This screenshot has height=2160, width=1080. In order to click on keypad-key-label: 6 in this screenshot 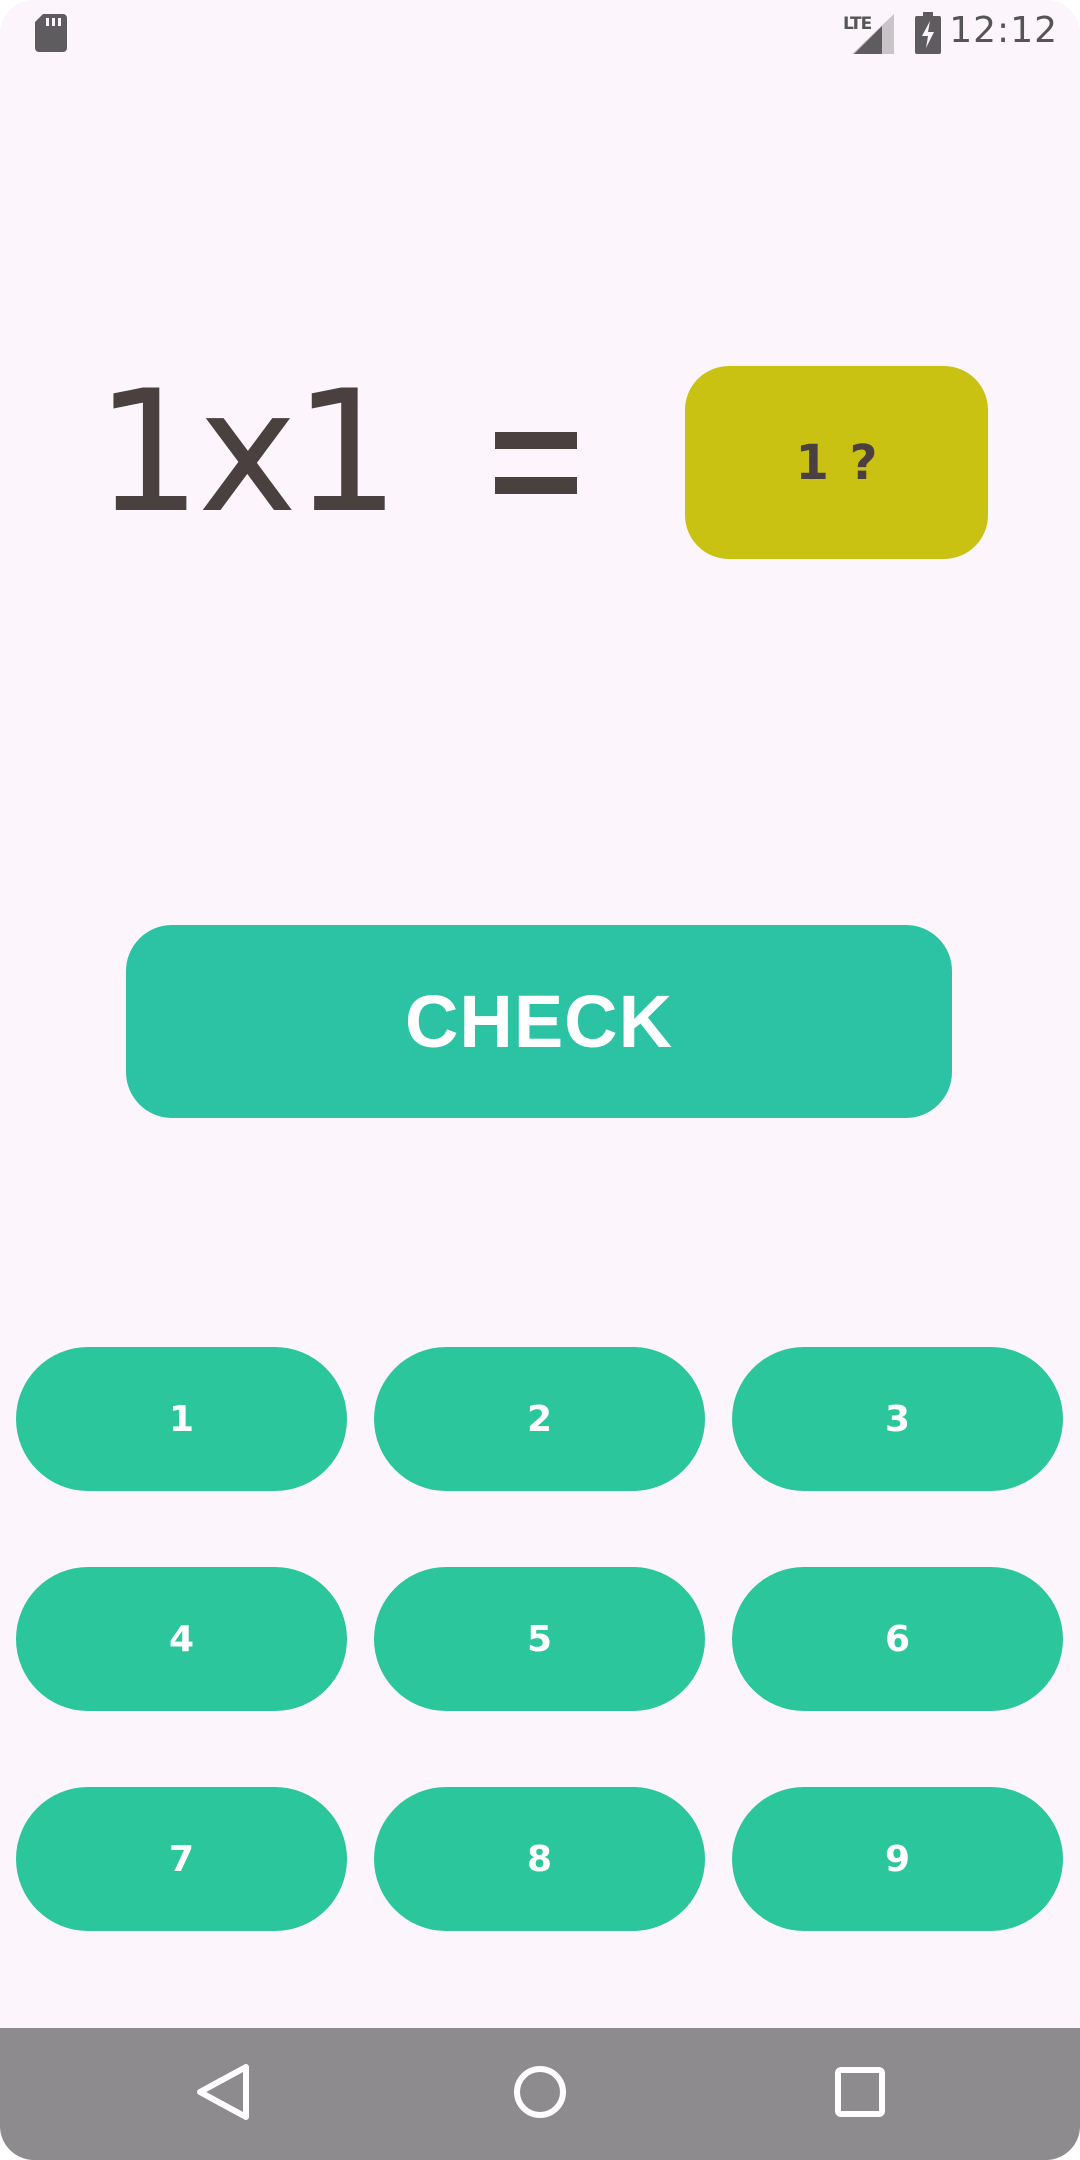, I will do `click(897, 1639)`.